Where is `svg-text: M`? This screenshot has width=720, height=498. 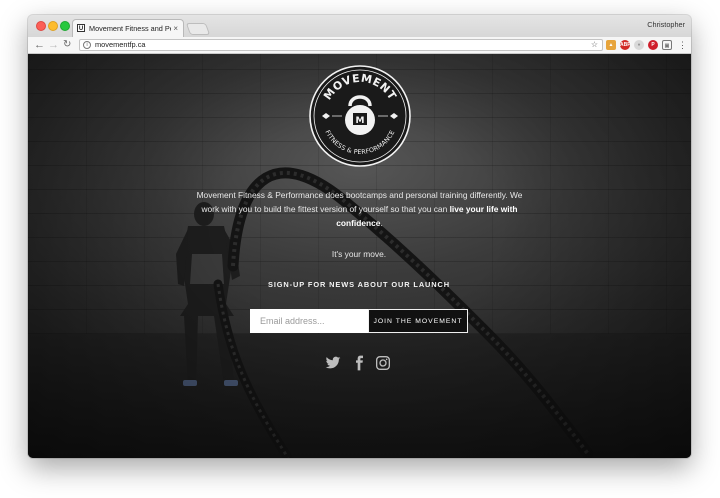
svg-text: M is located at coordinates (360, 121).